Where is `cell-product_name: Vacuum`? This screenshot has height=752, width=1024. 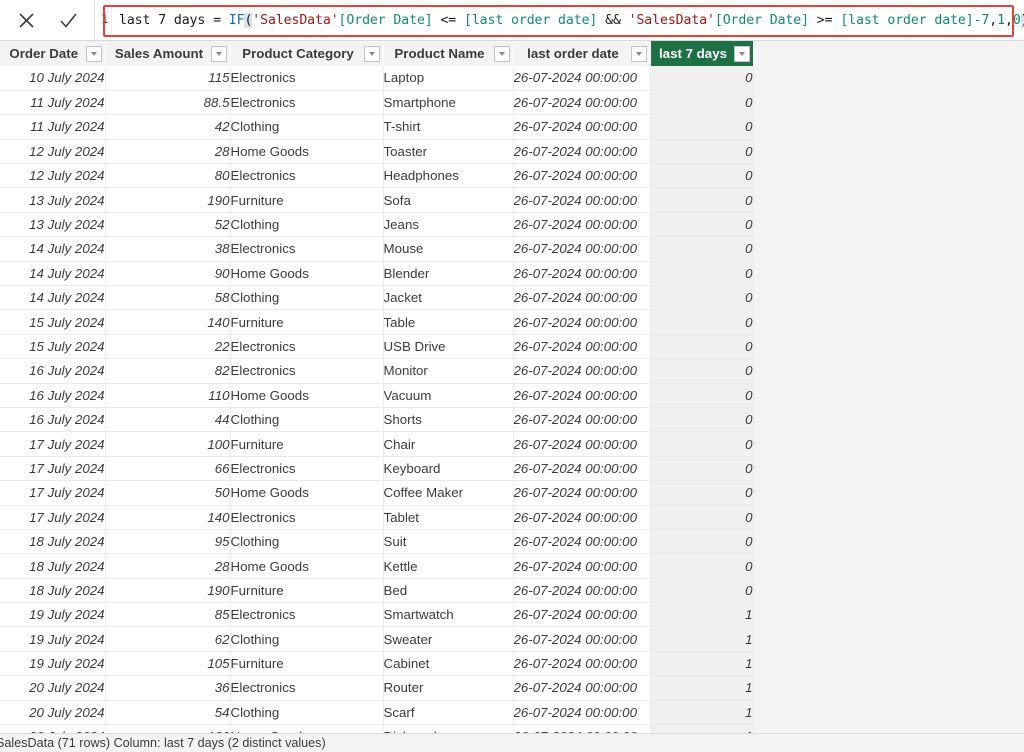
cell-product_name: Vacuum is located at coordinates (448, 395).